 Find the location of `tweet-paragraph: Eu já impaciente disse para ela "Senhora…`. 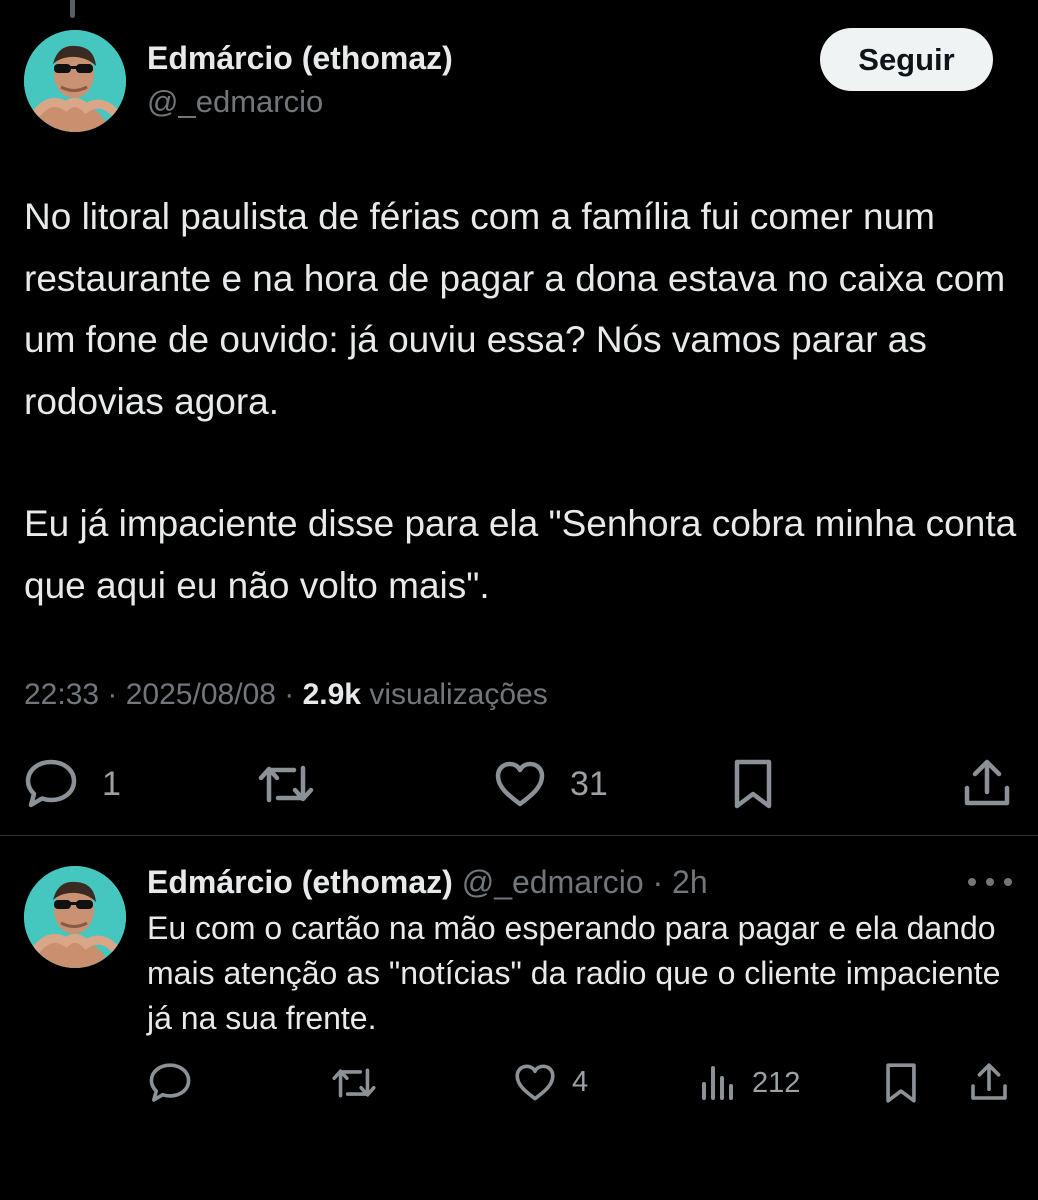

tweet-paragraph: Eu já impaciente disse para ela "Senhora… is located at coordinates (520, 554).